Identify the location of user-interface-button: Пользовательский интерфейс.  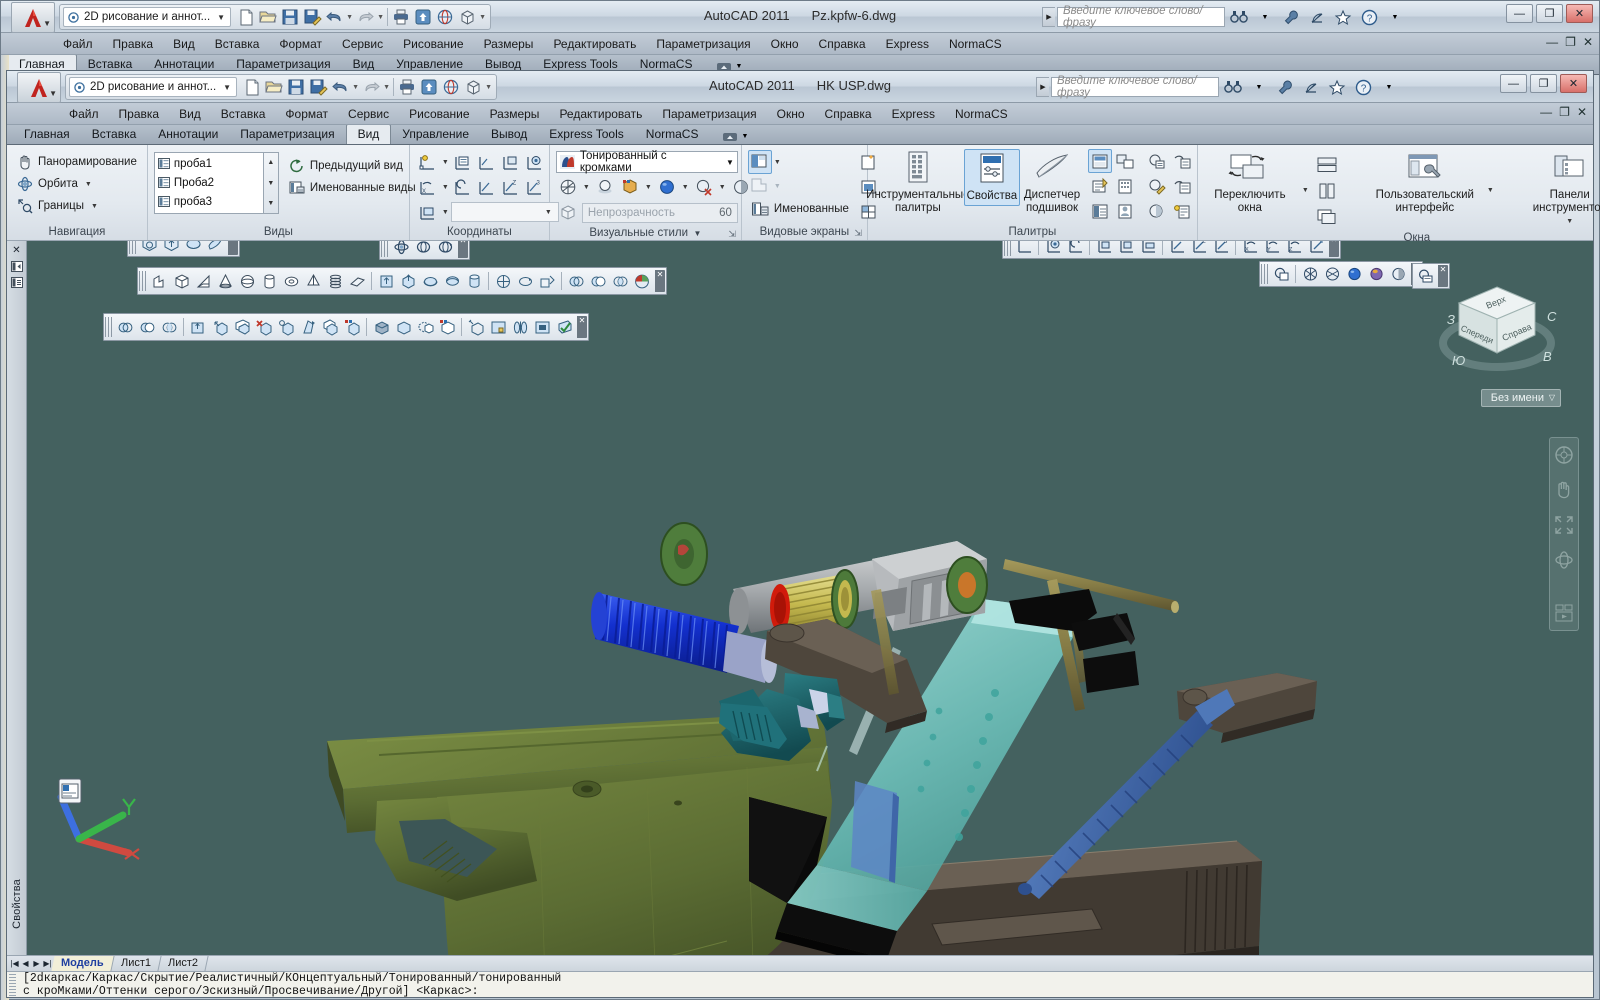
(1425, 184).